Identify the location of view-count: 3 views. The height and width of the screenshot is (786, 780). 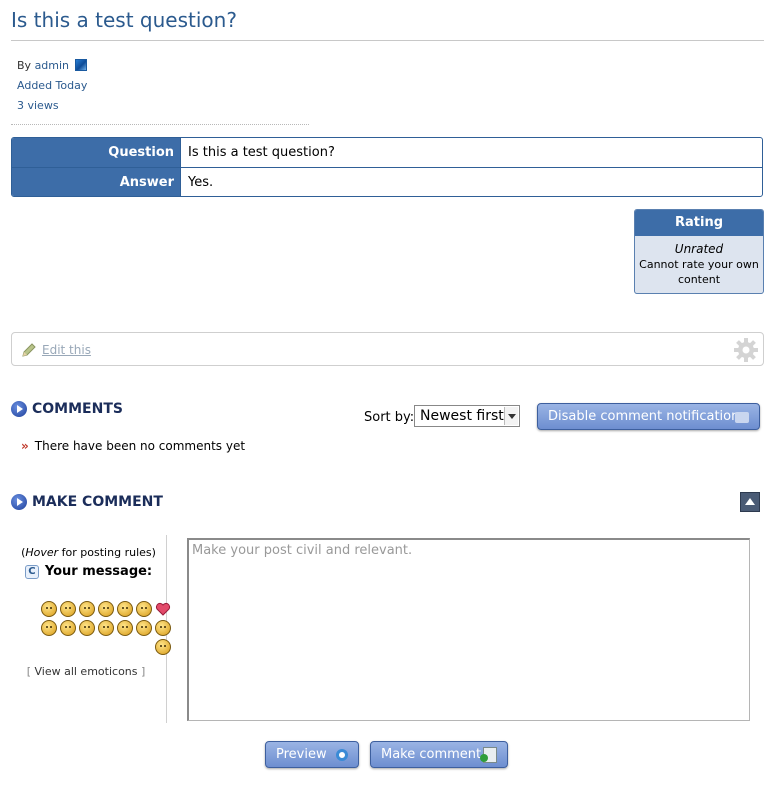
(38, 105).